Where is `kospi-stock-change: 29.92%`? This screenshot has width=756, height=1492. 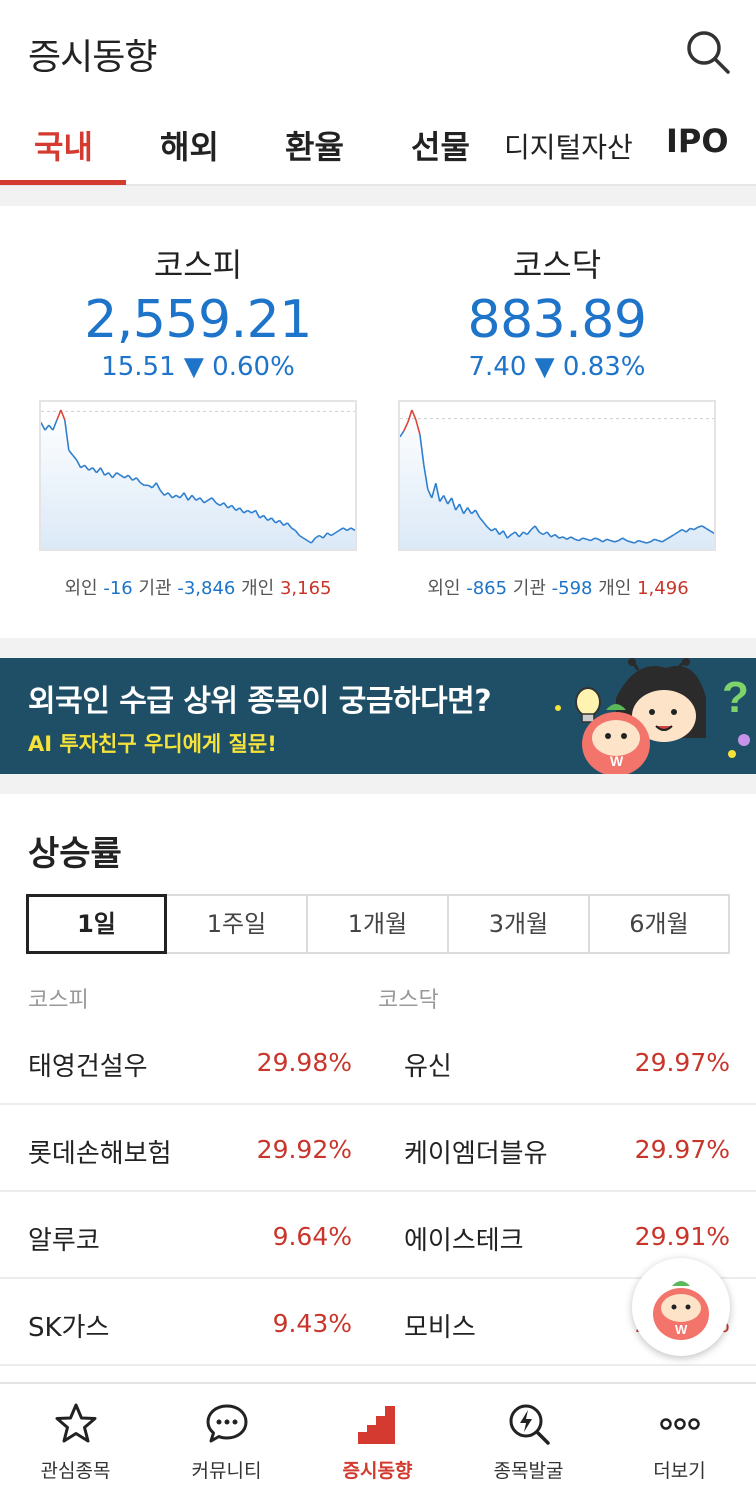
kospi-stock-change: 29.92% is located at coordinates (304, 1149).